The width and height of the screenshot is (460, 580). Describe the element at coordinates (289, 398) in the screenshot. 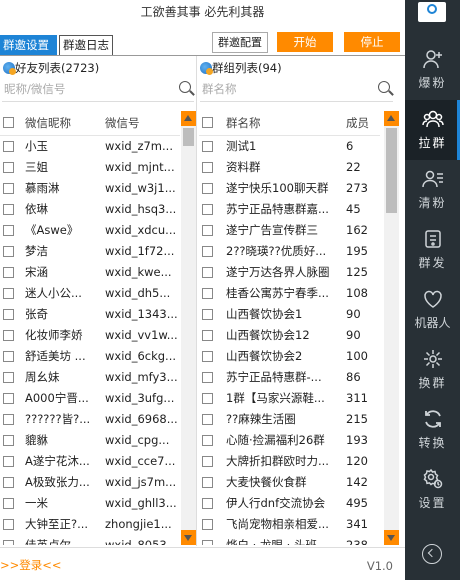

I see `table-row: 1群【马家兴源鞋... 311` at that location.